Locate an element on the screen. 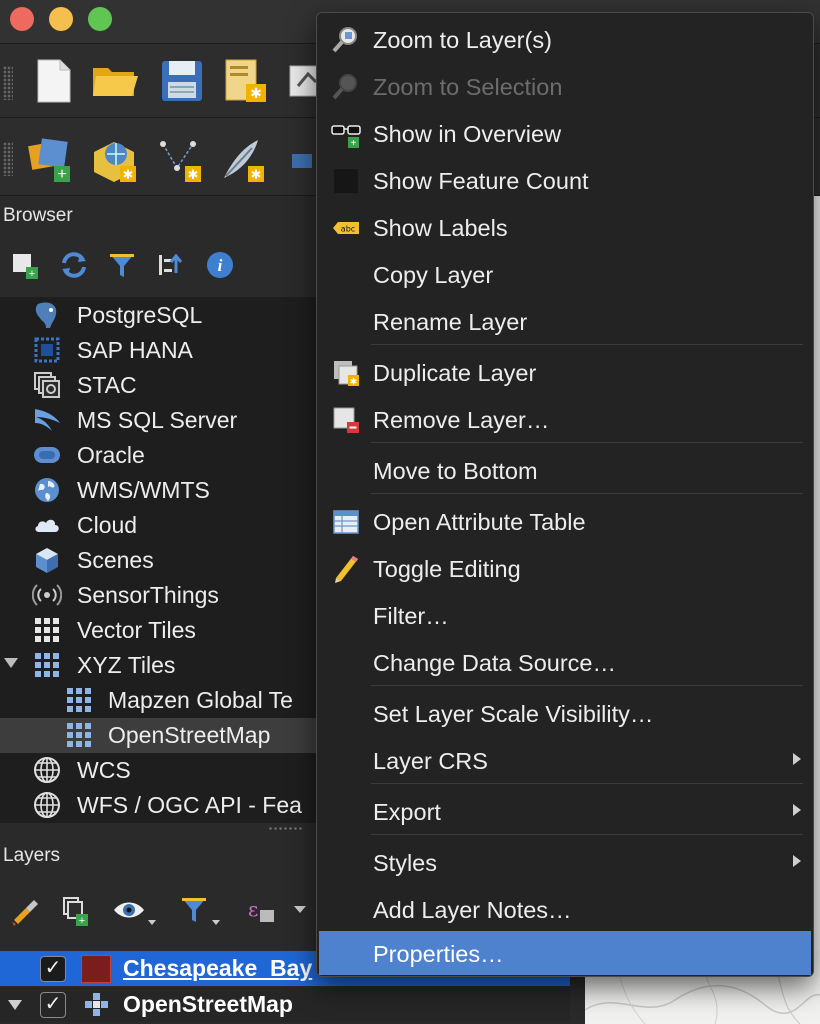  oracle-icon is located at coordinates (47, 455).